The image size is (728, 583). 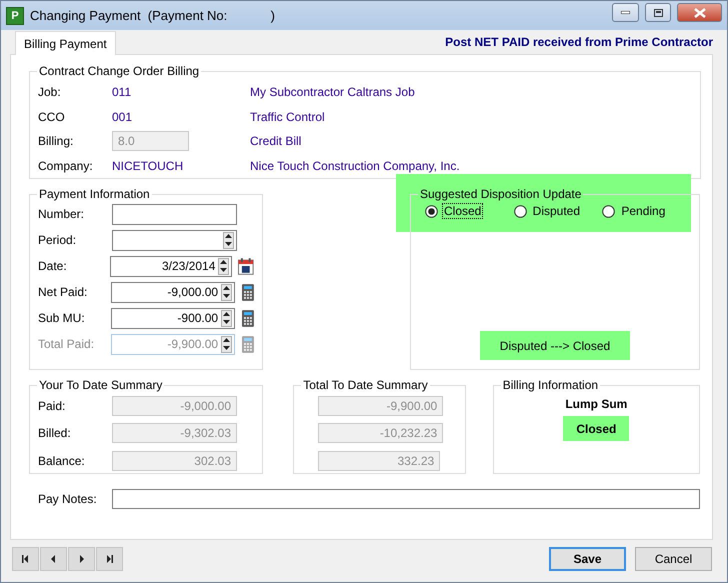 What do you see at coordinates (579, 42) in the screenshot?
I see `header-note: Post NET PAID received from Prime Contractor` at bounding box center [579, 42].